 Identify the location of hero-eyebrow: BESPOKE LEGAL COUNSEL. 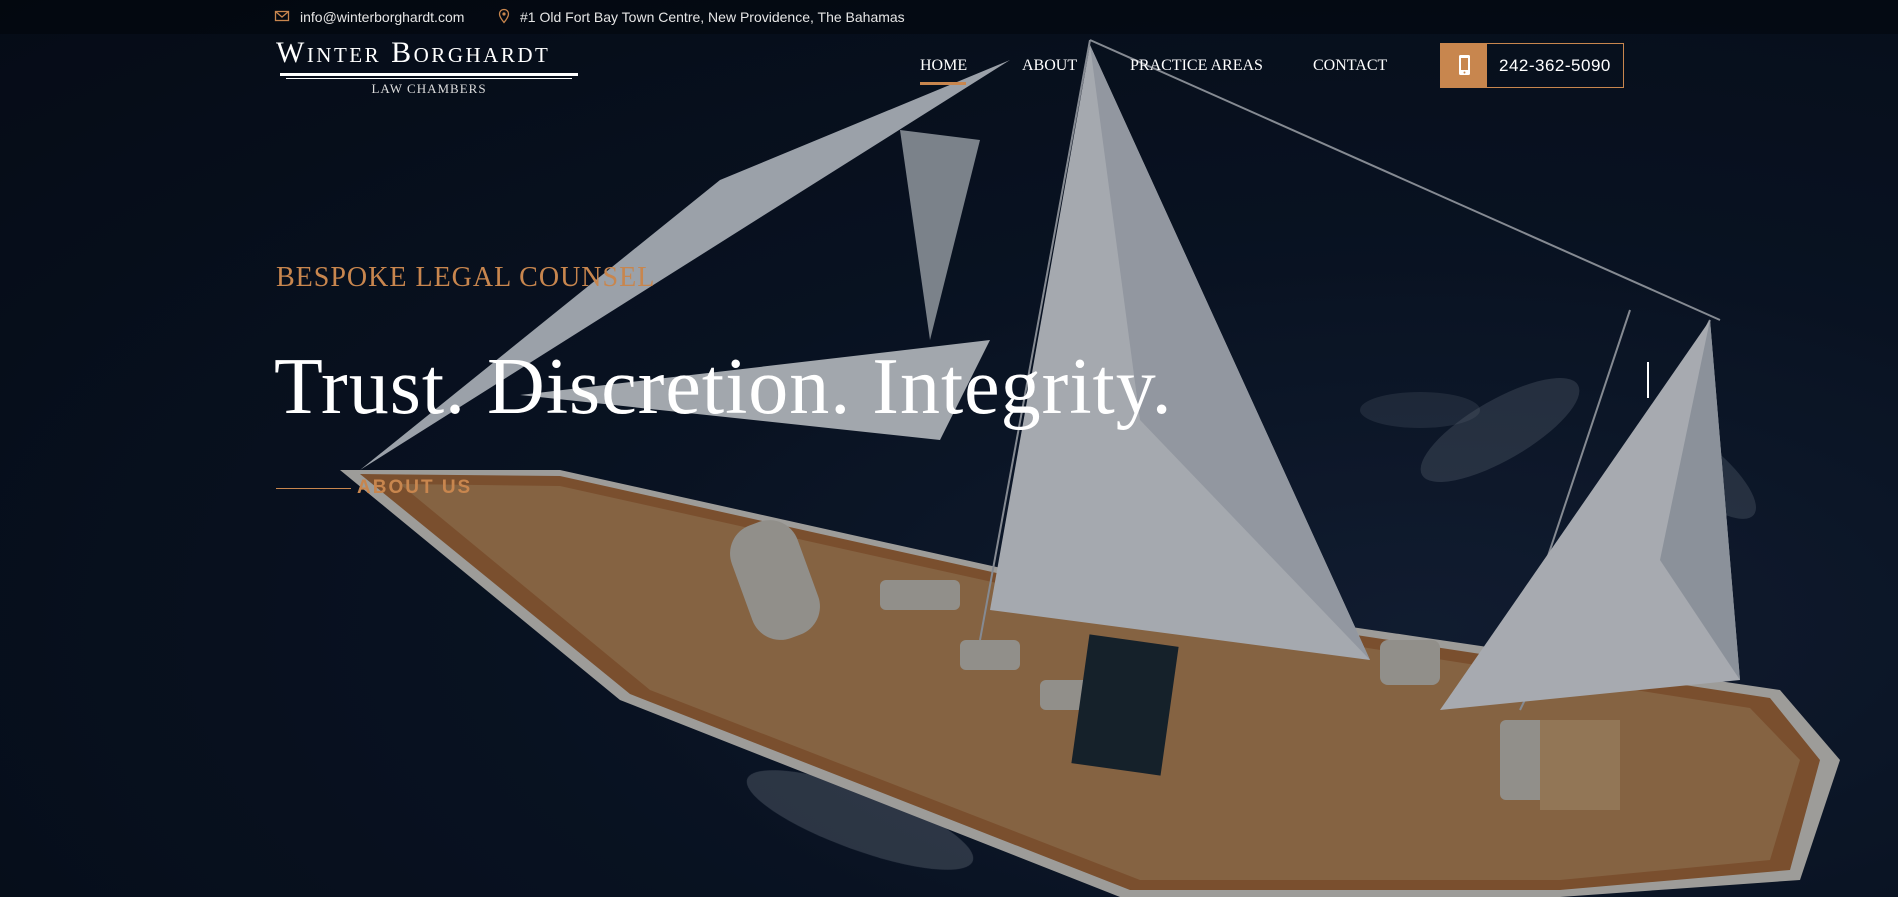
(466, 277).